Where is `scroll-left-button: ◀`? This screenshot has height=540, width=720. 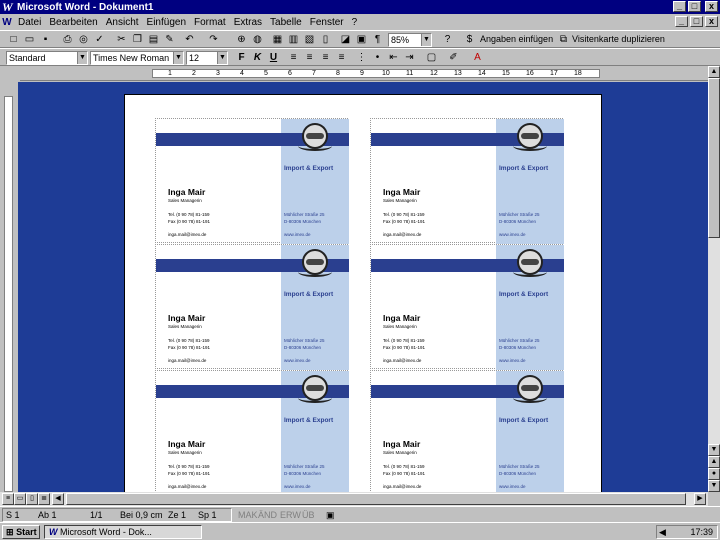 scroll-left-button: ◀ is located at coordinates (58, 499).